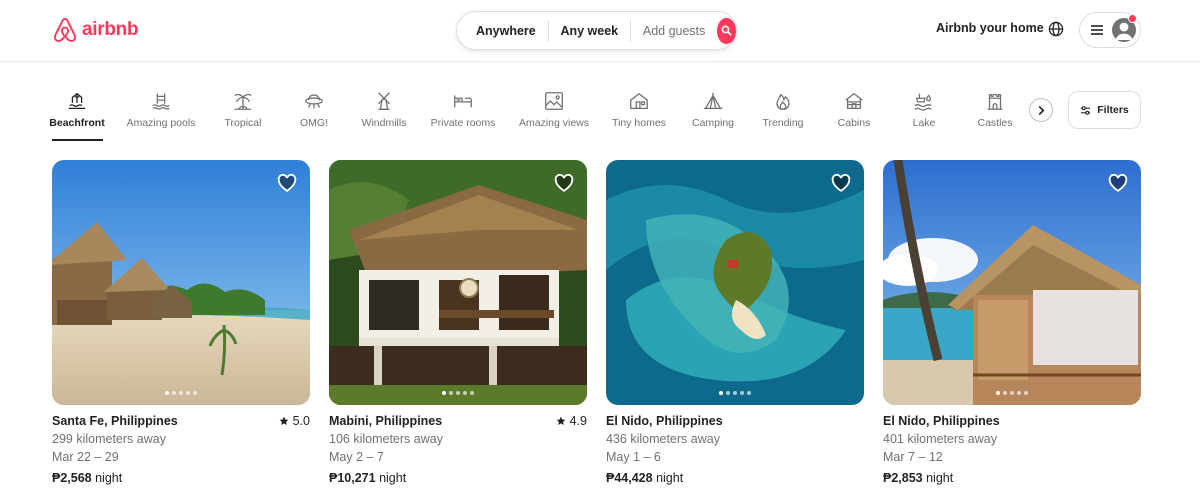 This screenshot has height=501, width=1200. Describe the element at coordinates (65, 30) in the screenshot. I see `airbnb-logo-icon` at that location.